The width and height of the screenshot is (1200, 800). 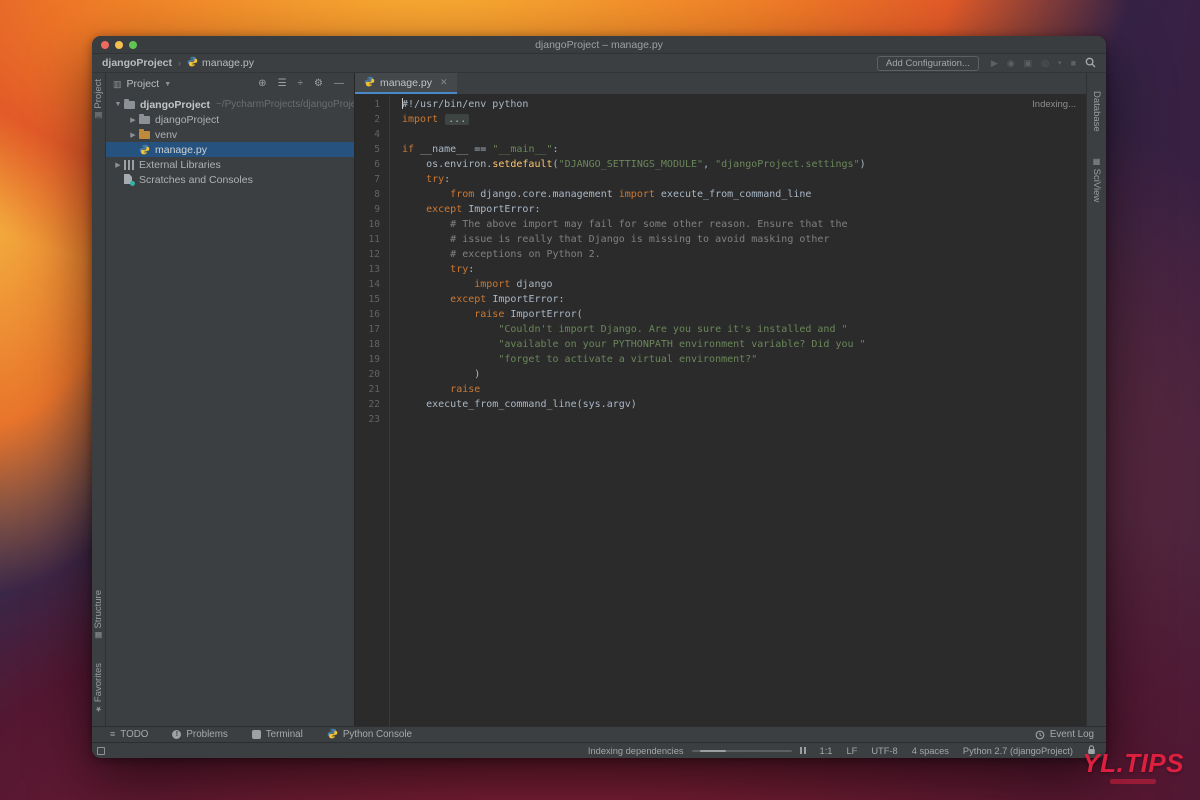 I want to click on minimize-window-button, so click(x=119, y=44).